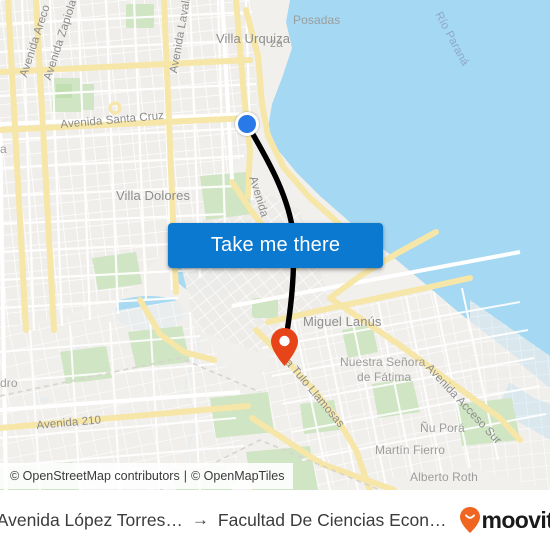  What do you see at coordinates (200, 519) in the screenshot?
I see `arrow-right-icon: →` at bounding box center [200, 519].